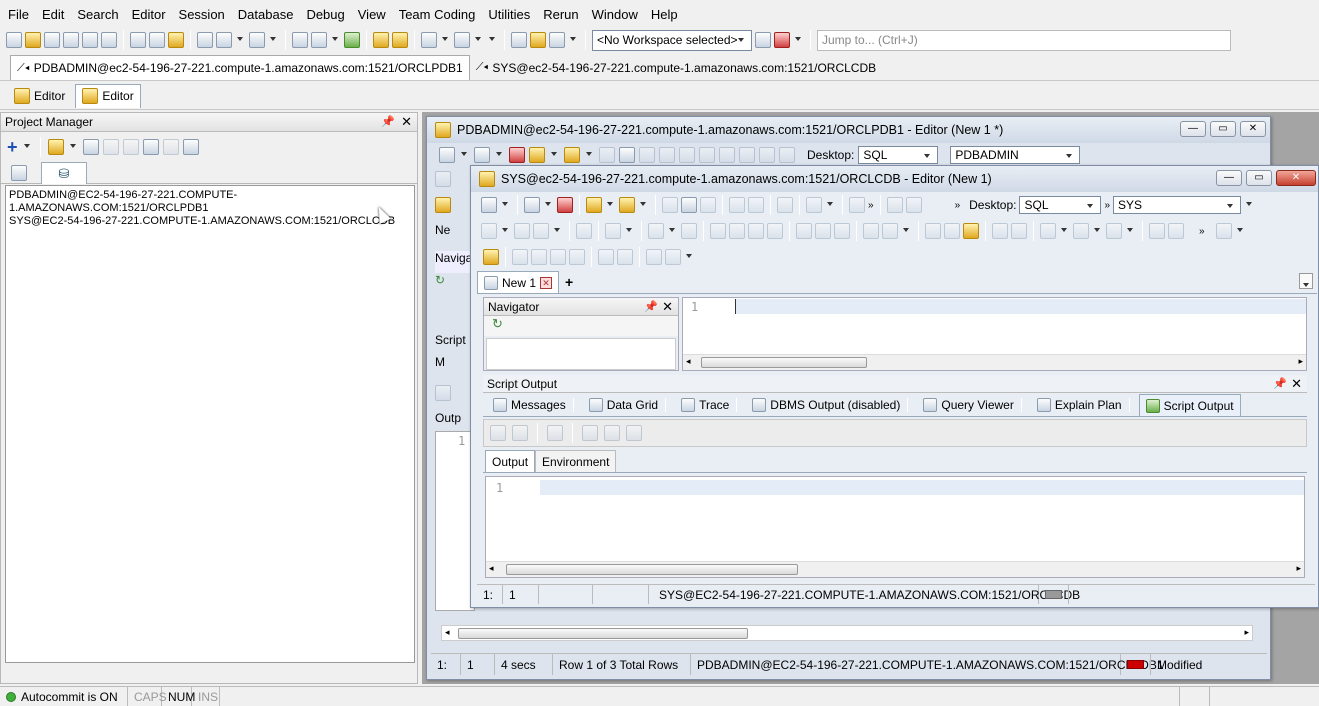 The height and width of the screenshot is (706, 1319). What do you see at coordinates (1177, 205) in the screenshot?
I see `schema-select: SYS` at bounding box center [1177, 205].